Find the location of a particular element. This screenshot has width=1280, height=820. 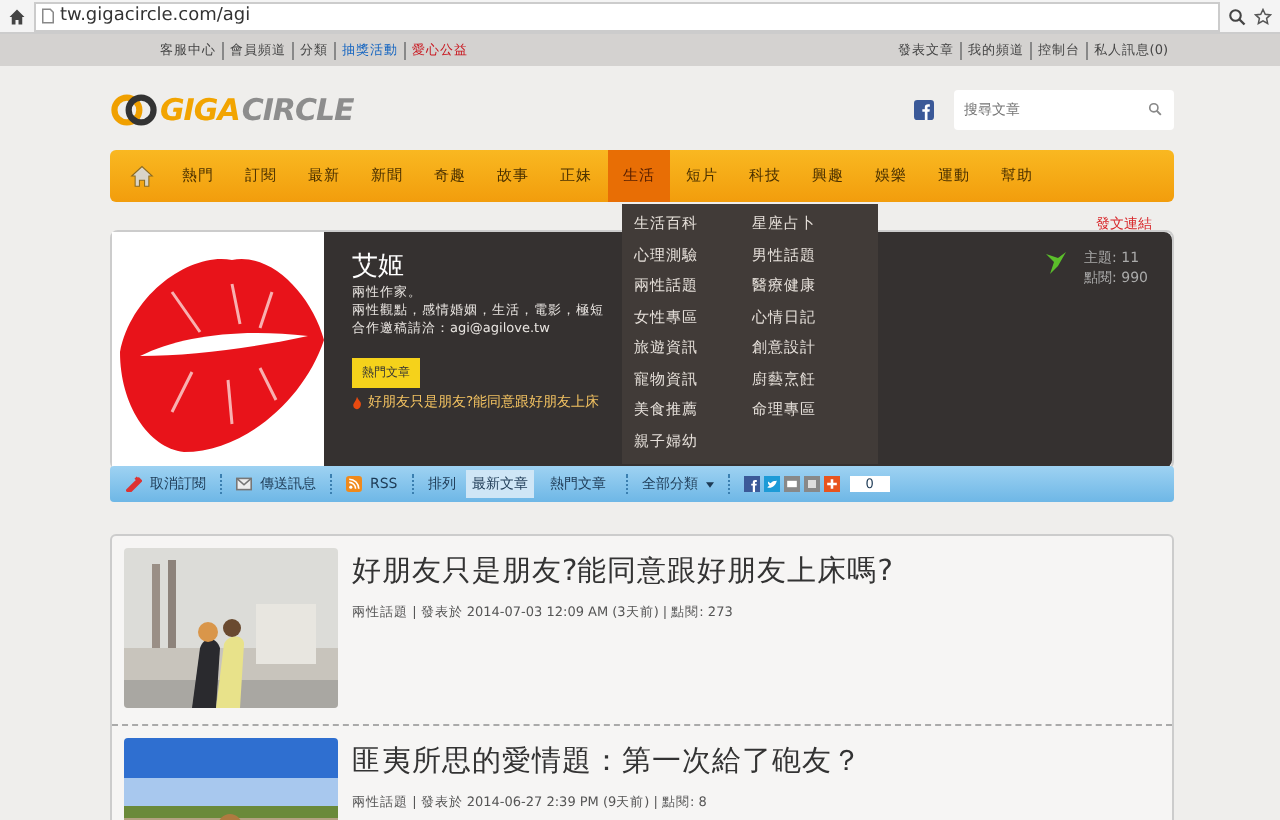

flame-icon is located at coordinates (357, 403).